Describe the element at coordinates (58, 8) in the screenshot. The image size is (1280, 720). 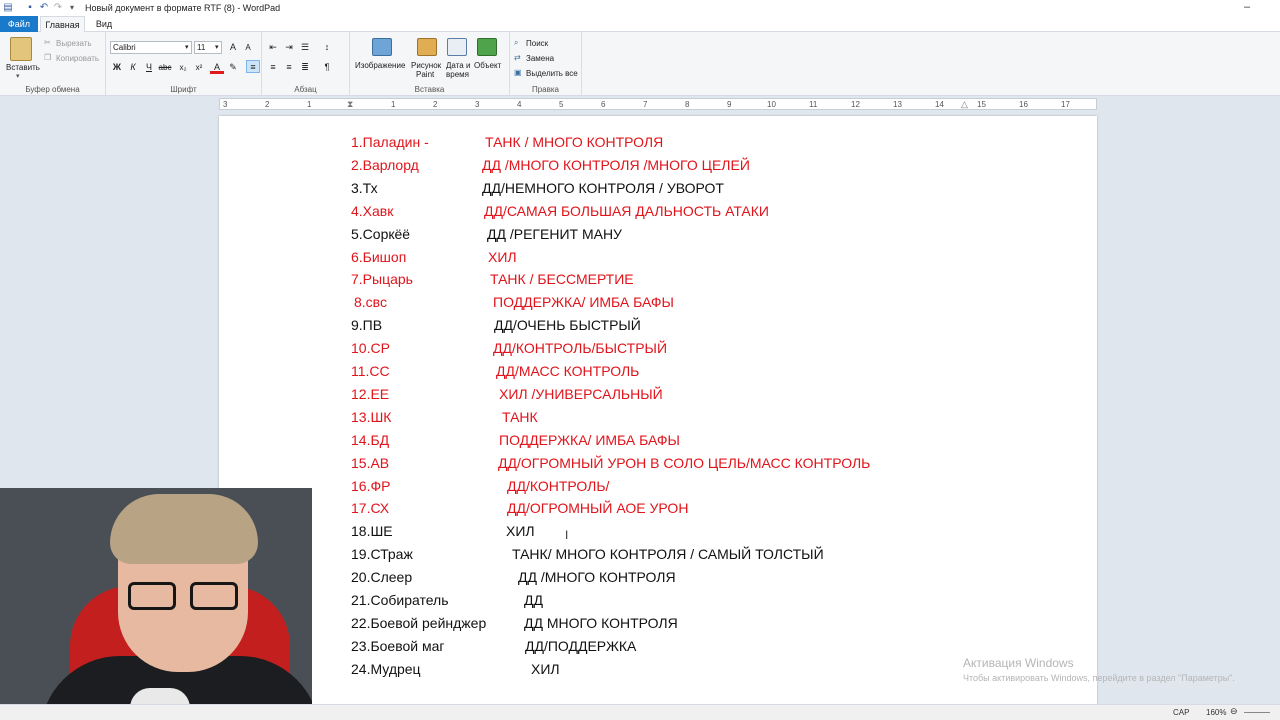
I see `redo-icon: ↷` at that location.